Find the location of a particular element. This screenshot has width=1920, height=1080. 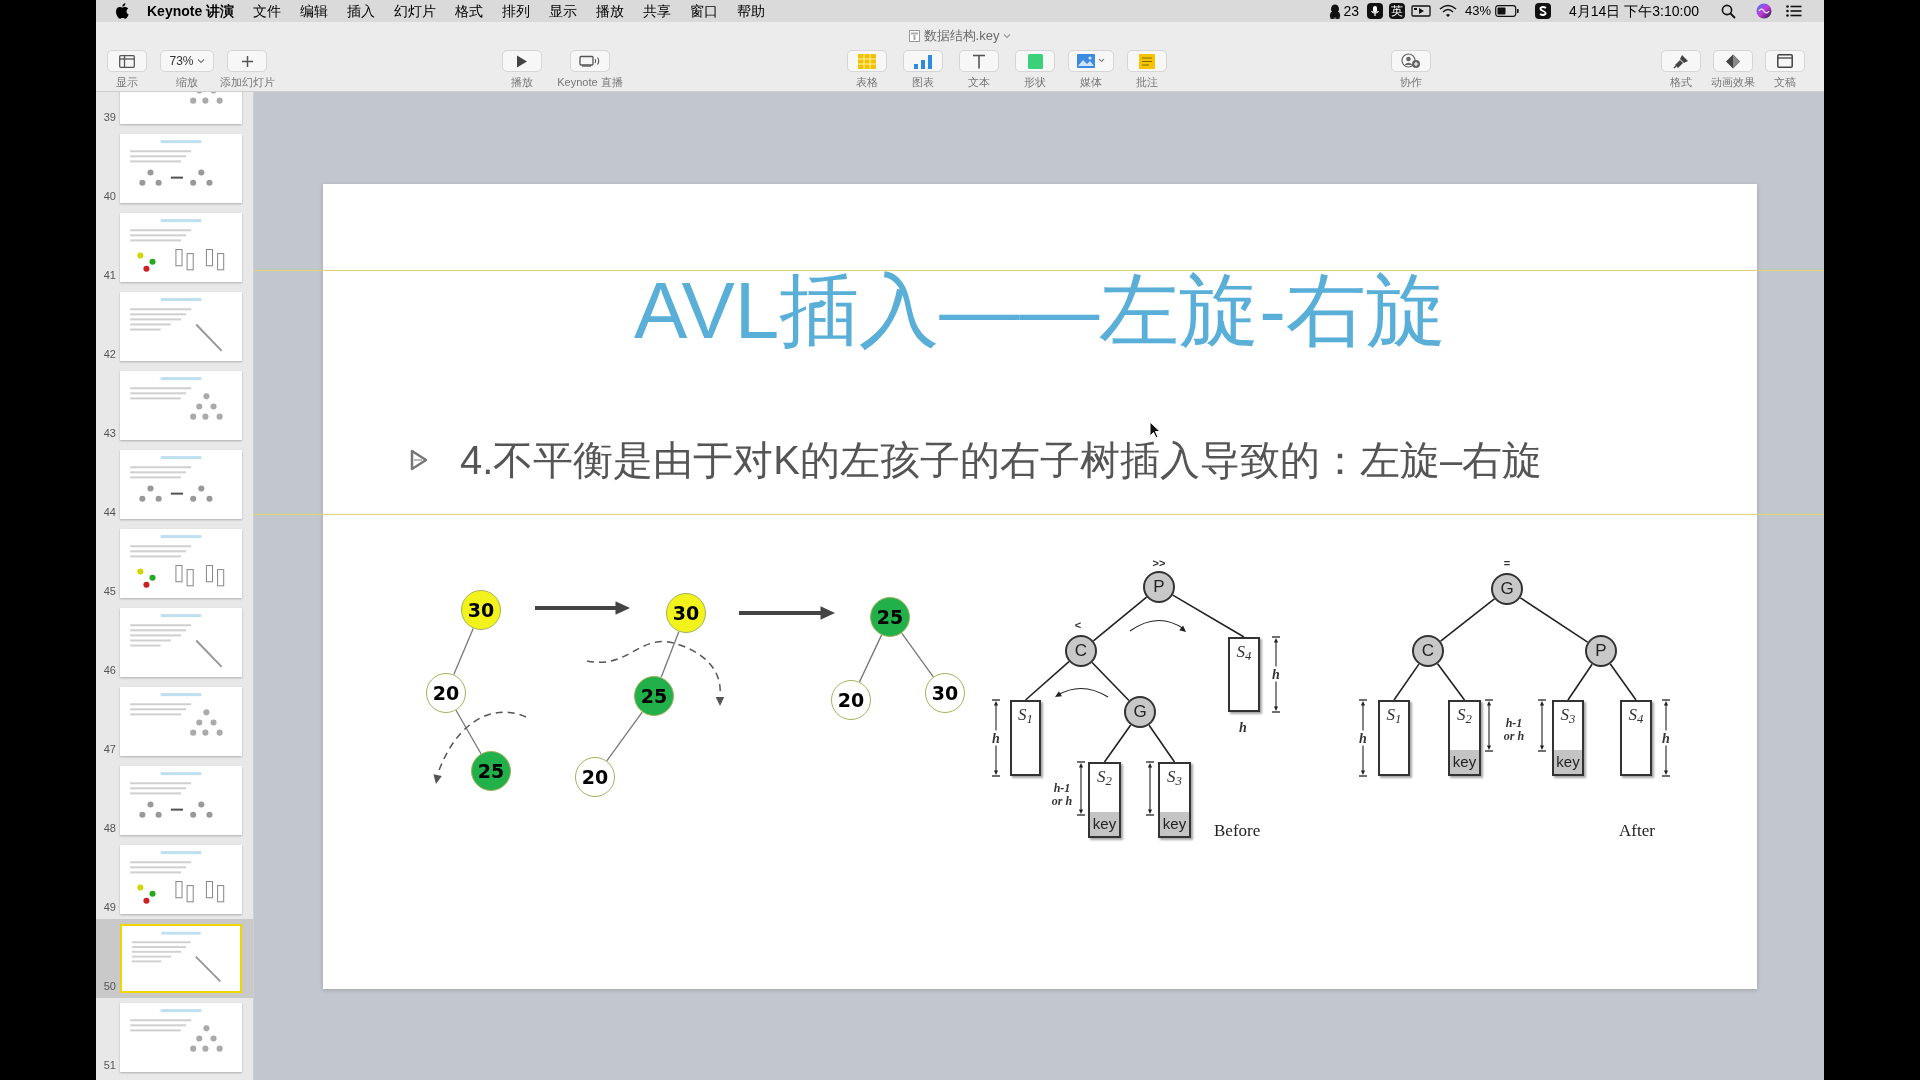

bullet-text: 4.不平衡是由于对K的左孩子的右子树插入导致的：左旋–右旋 is located at coordinates (1001, 460).